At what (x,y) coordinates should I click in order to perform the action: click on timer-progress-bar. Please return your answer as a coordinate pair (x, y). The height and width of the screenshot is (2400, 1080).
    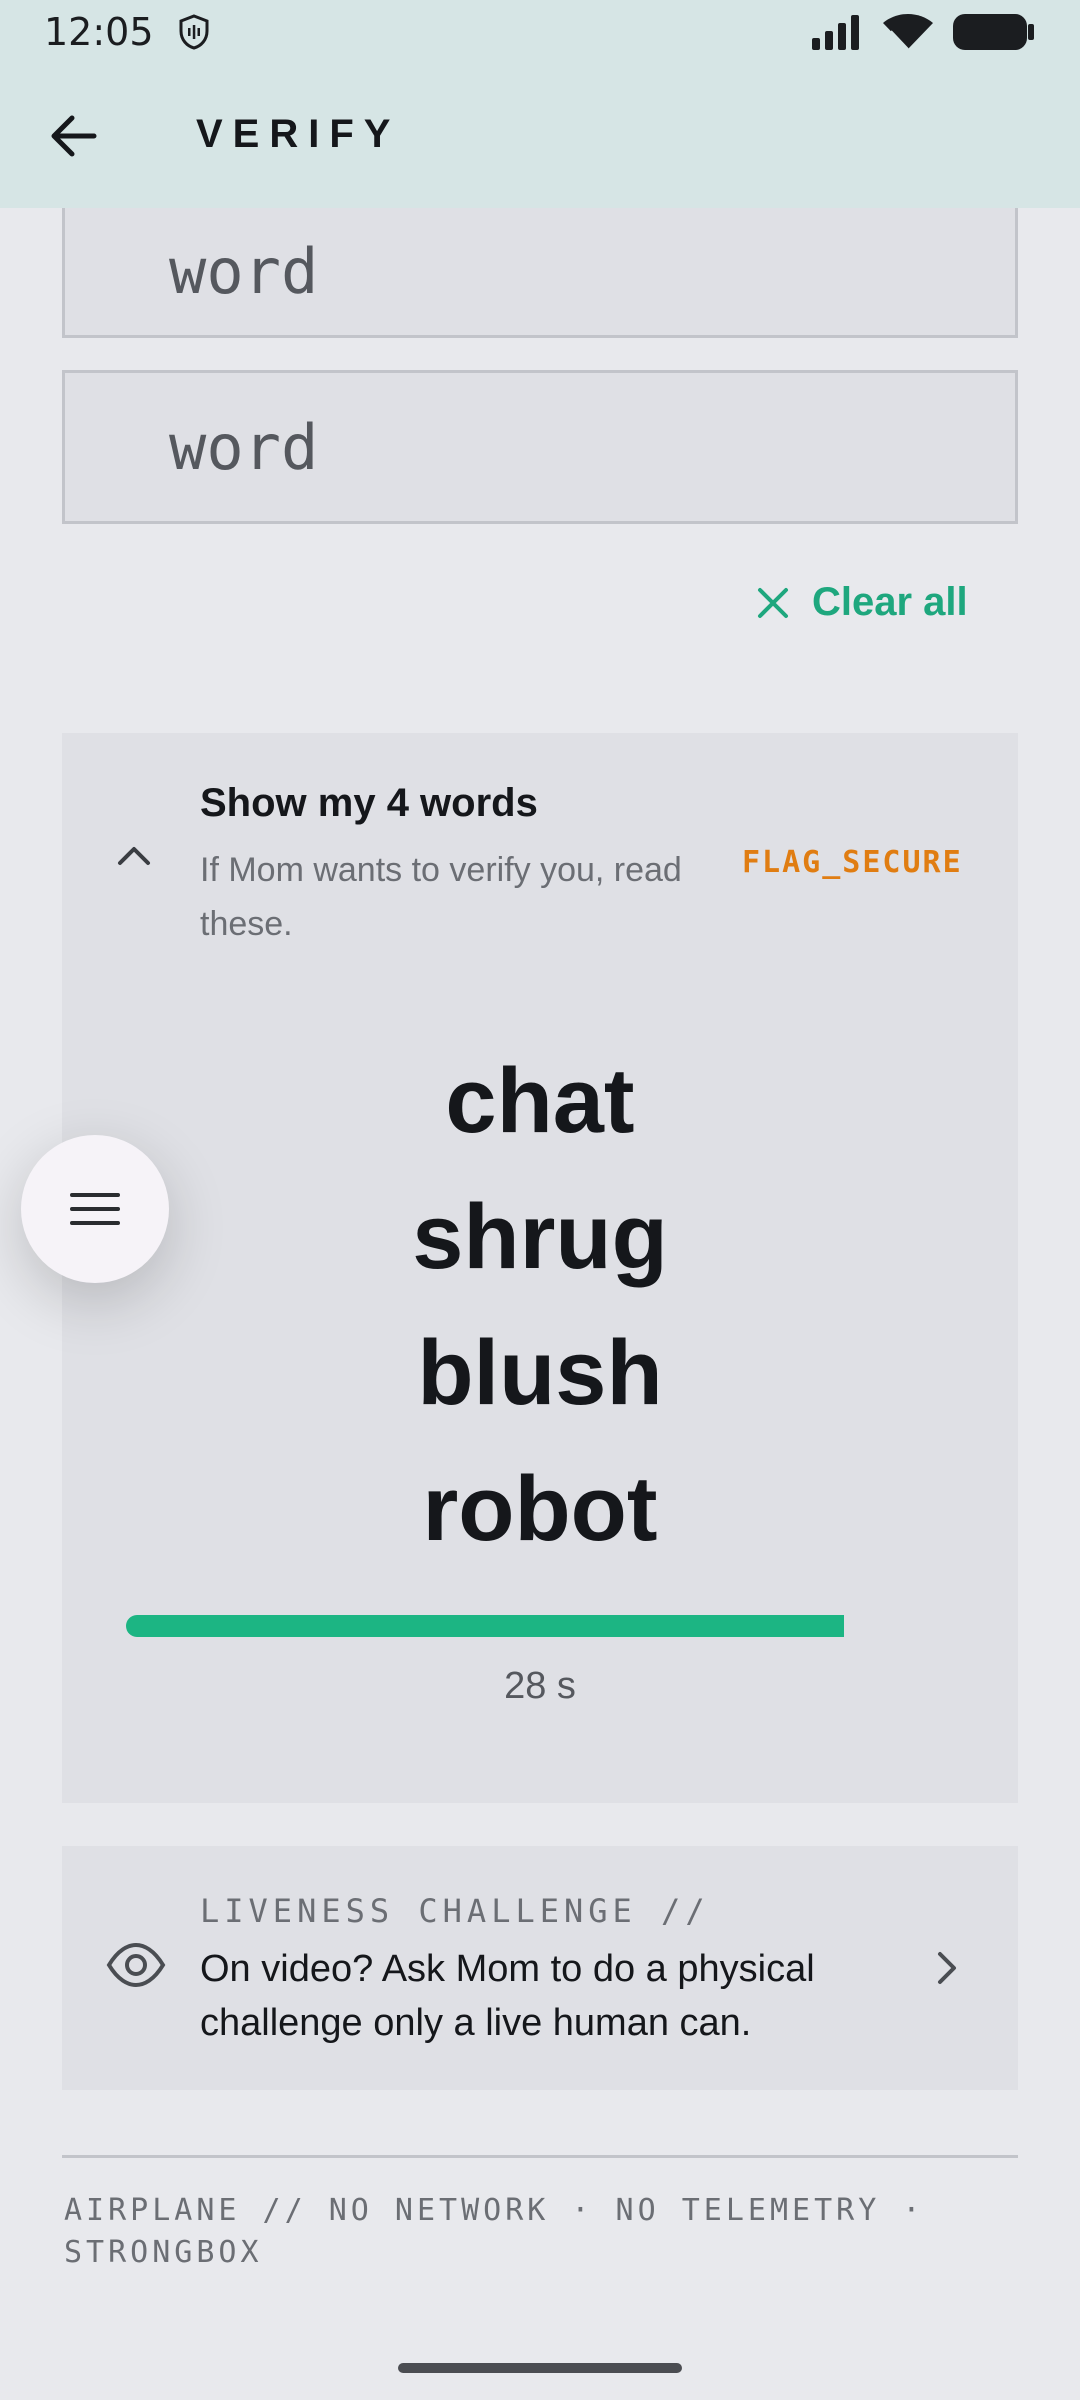
    Looking at the image, I should click on (512, 1626).